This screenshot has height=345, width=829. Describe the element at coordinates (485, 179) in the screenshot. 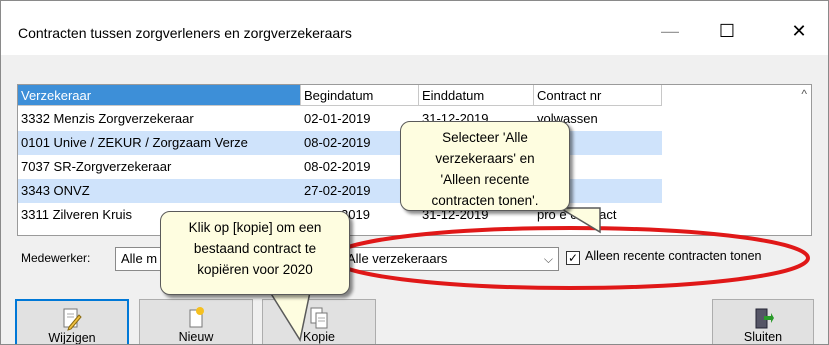

I see `callout-top-line: 'Alleen recente` at that location.